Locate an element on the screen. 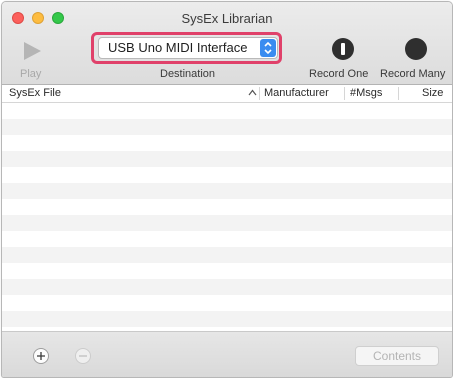  destination-value: USB Uno MIDI Interface is located at coordinates (178, 47).